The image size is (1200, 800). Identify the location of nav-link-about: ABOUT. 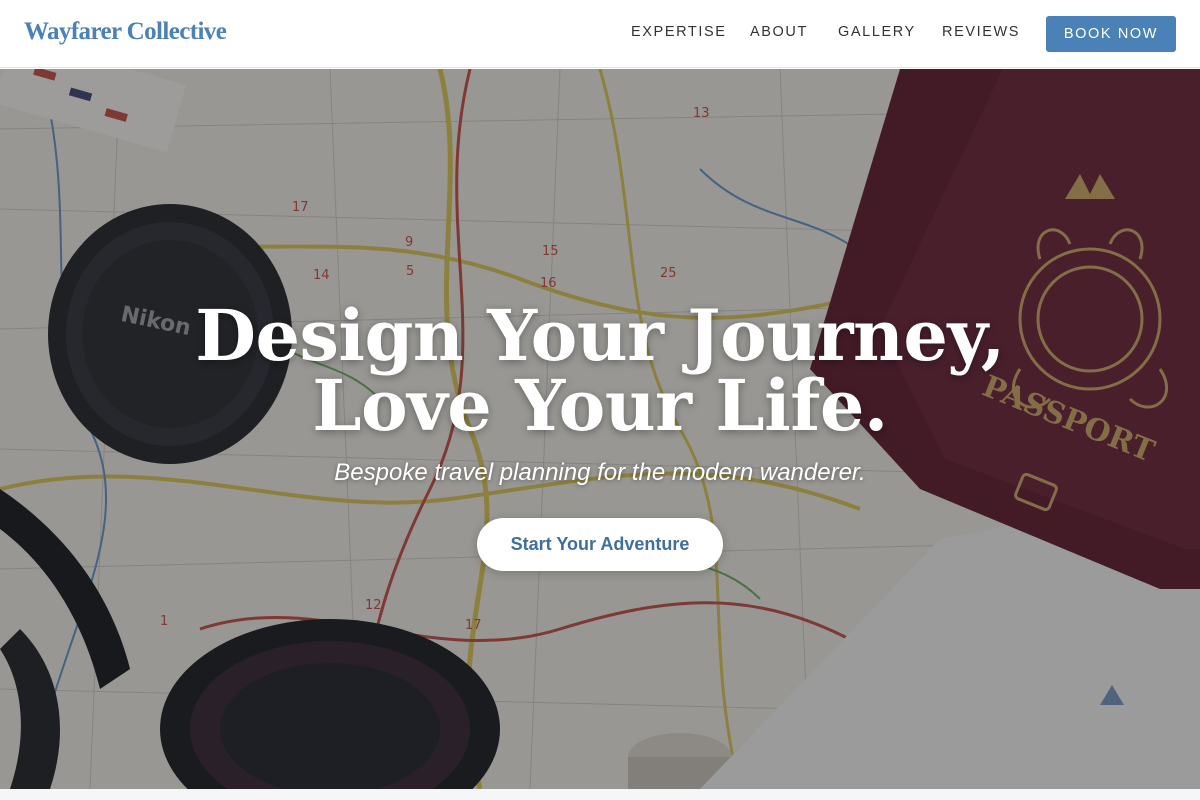
(779, 32).